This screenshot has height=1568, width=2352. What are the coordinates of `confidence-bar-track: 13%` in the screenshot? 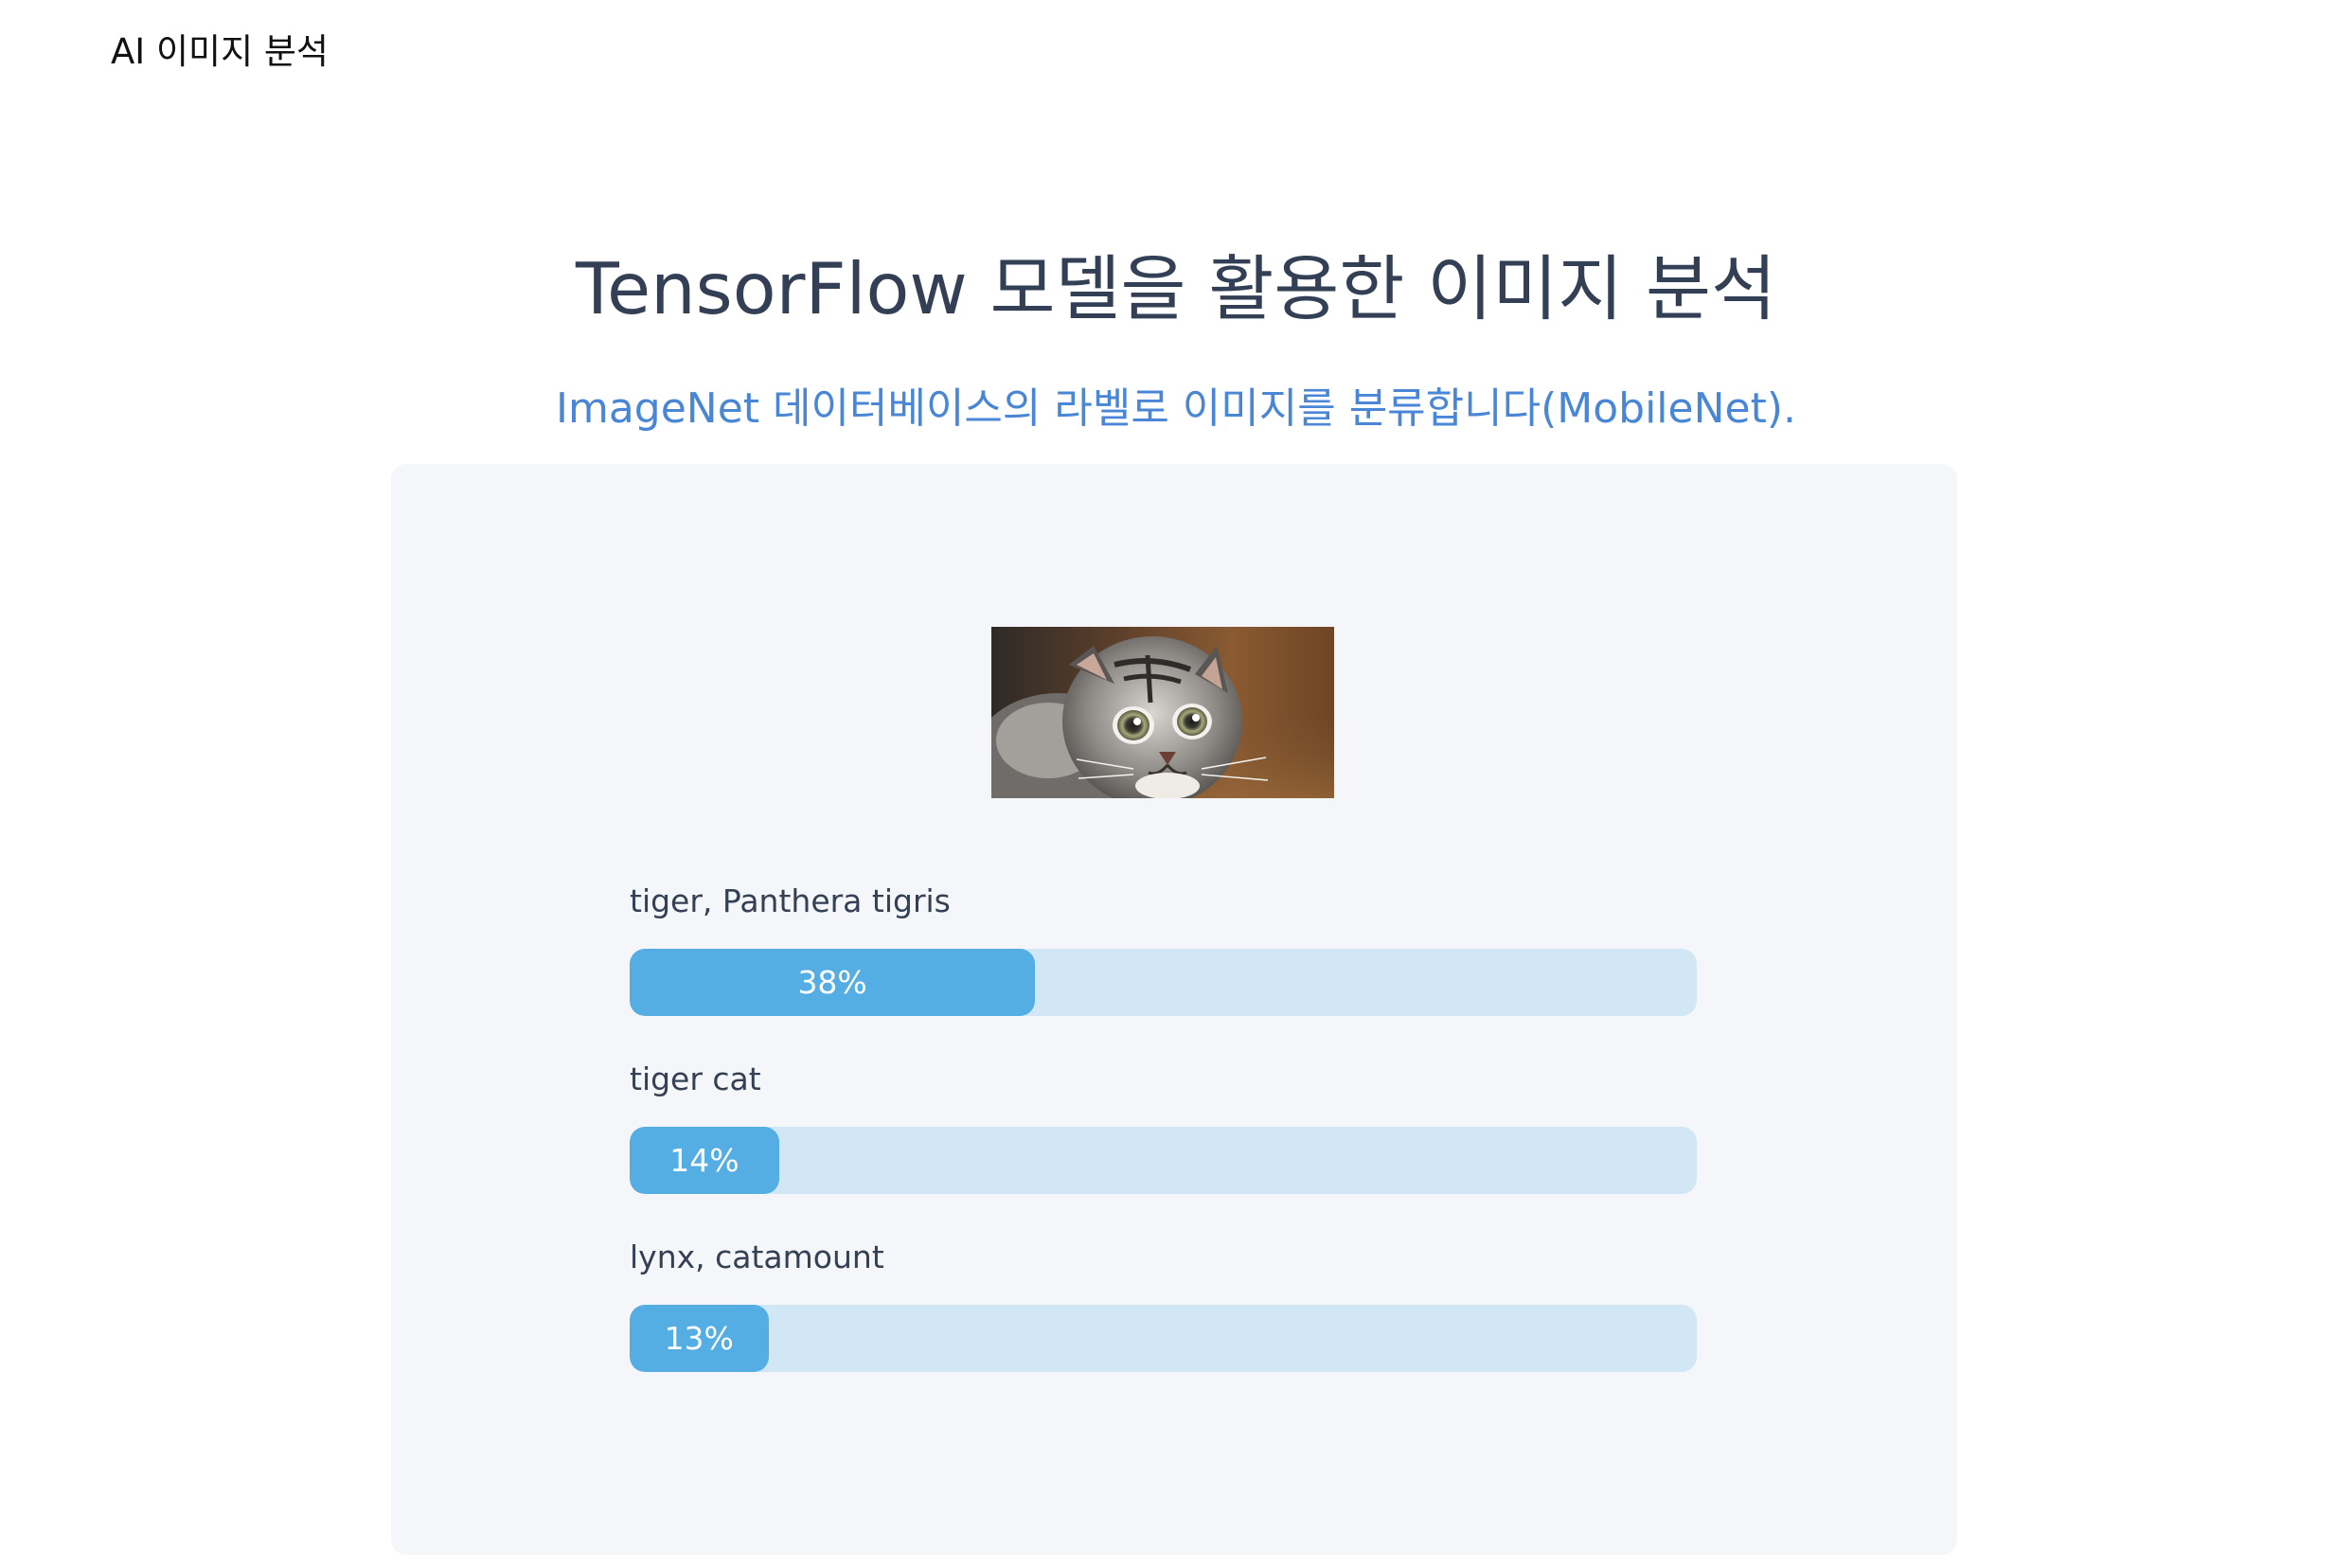 It's located at (1163, 1338).